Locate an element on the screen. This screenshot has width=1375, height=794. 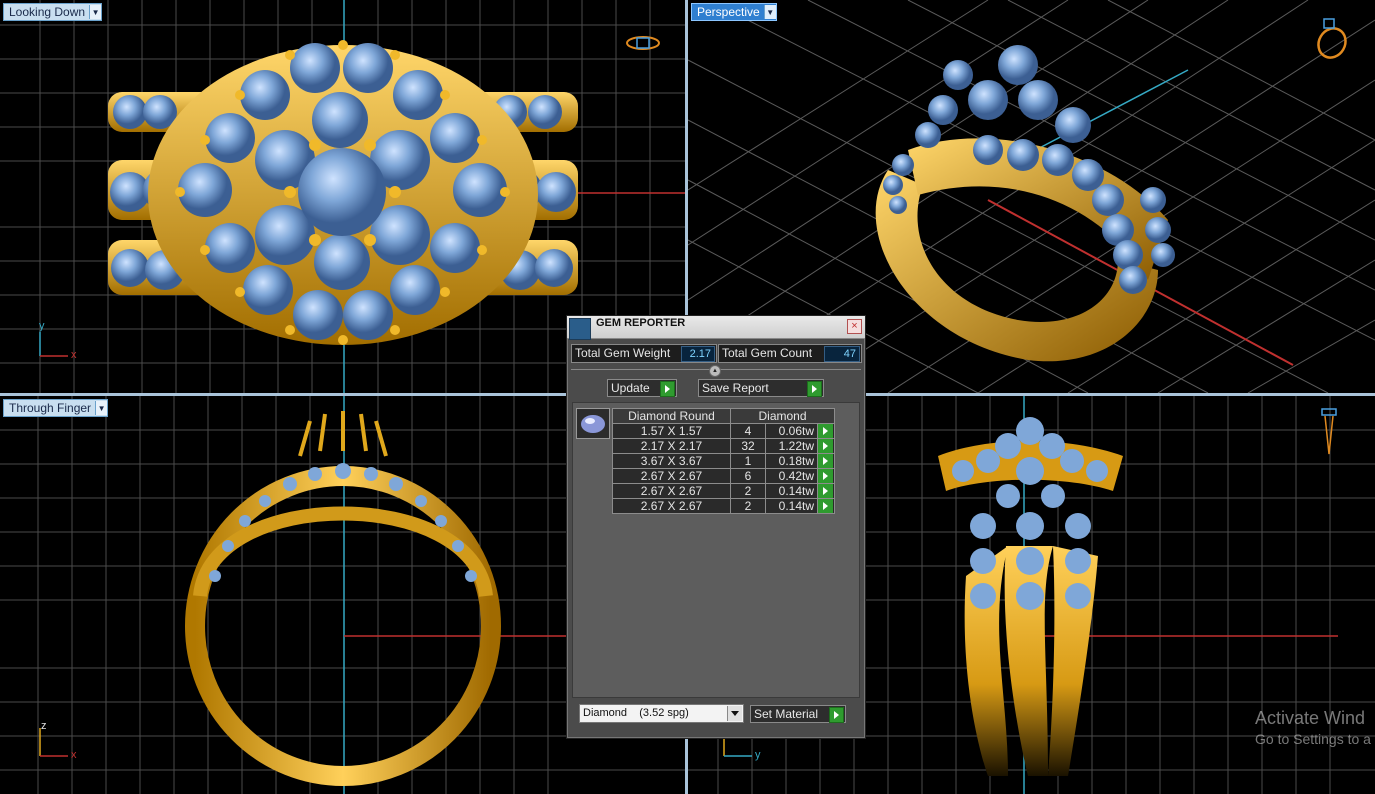
table-row: 3.67 X 3.67 1 0.18tw is located at coordinates (723, 461).